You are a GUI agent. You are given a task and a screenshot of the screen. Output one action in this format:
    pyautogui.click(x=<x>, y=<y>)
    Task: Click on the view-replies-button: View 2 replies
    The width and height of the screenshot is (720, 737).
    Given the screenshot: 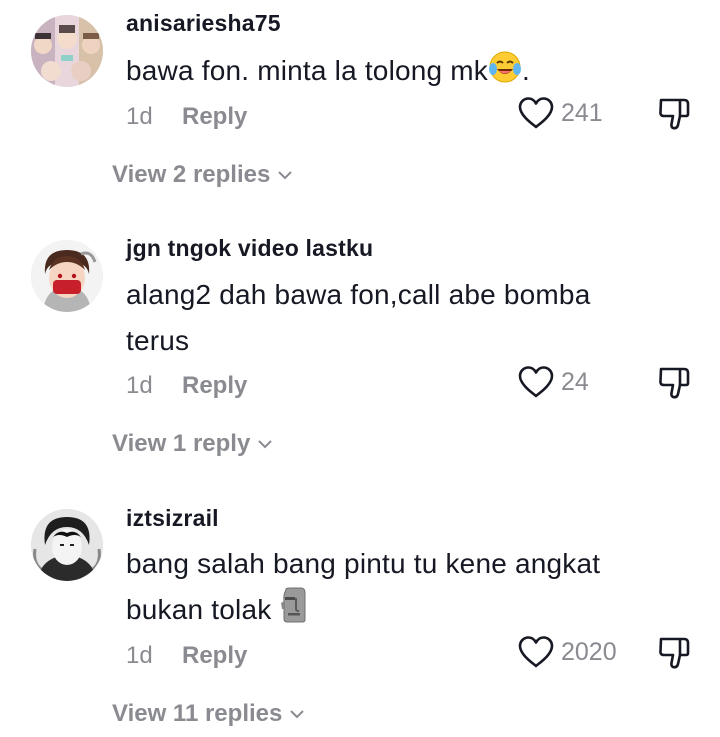 What is the action you would take?
    pyautogui.click(x=203, y=175)
    